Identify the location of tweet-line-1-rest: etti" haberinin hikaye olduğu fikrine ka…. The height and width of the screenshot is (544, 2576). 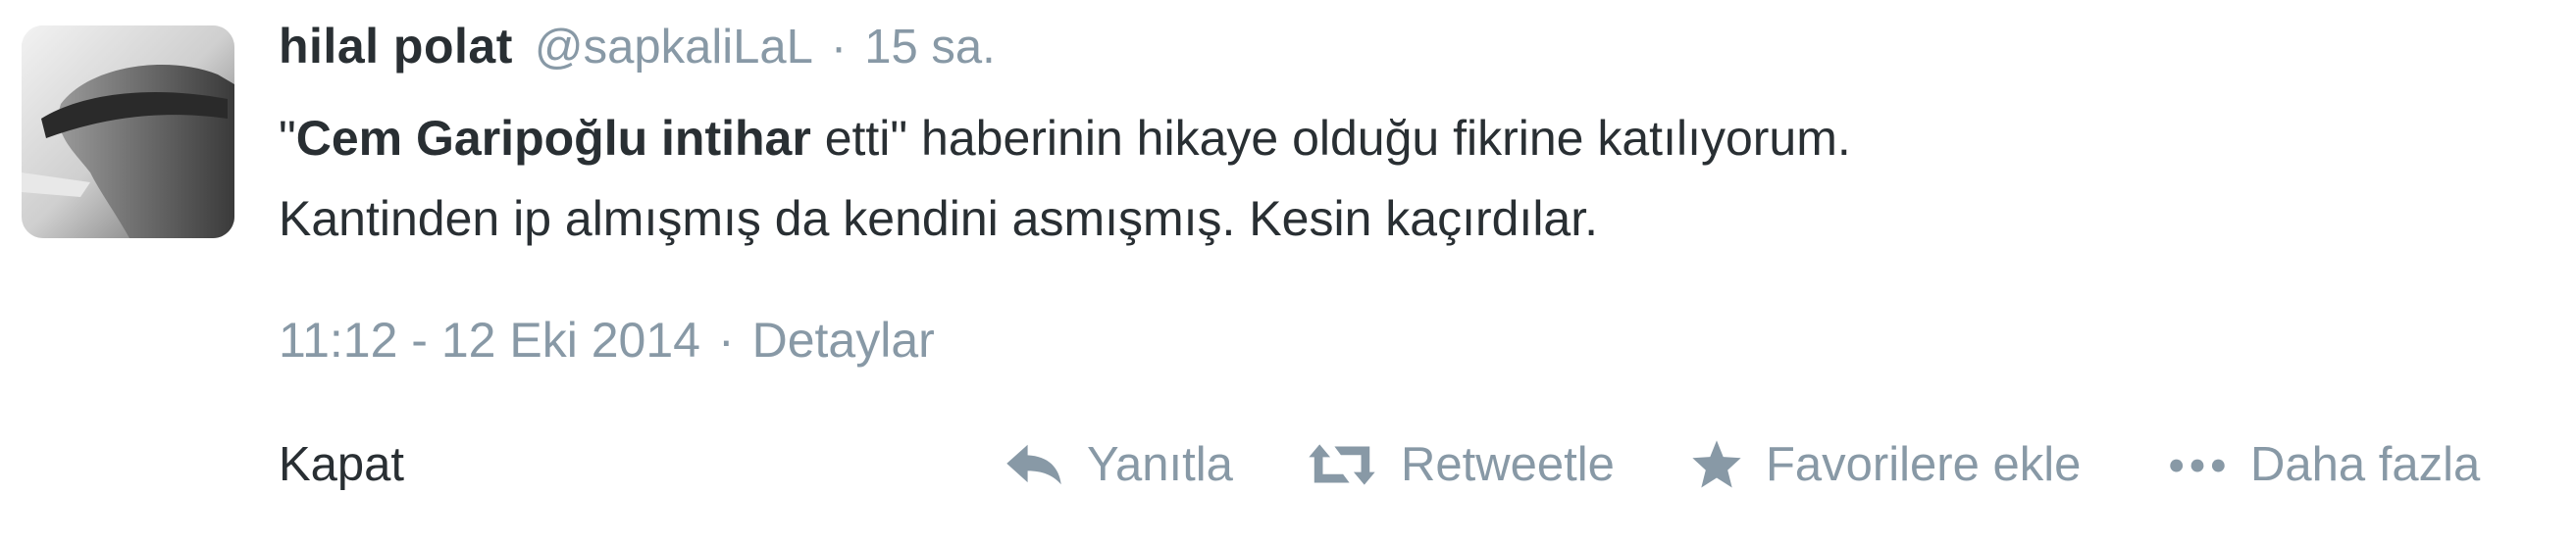
(1330, 138).